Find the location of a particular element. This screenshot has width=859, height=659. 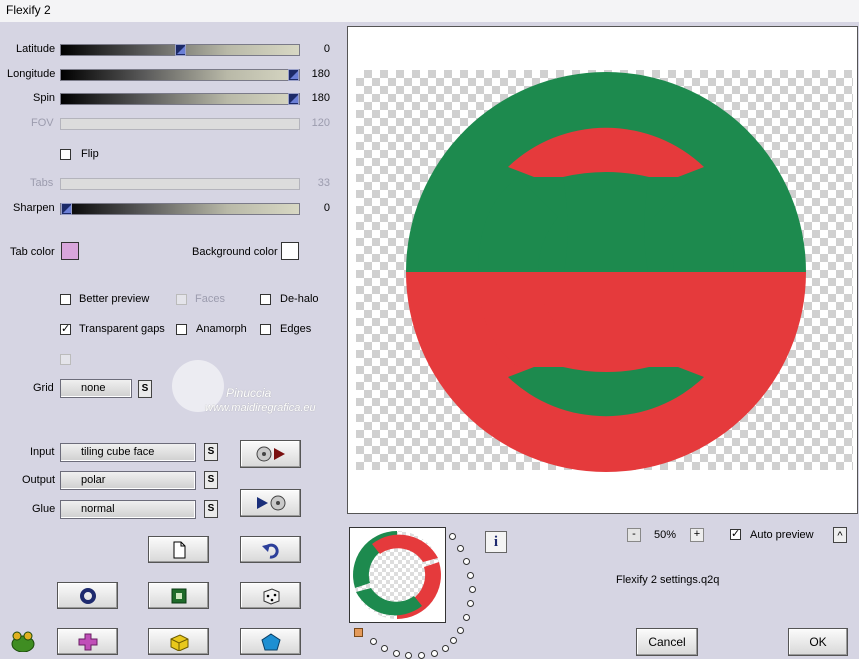

better-preview-label: Better preview is located at coordinates (114, 299).